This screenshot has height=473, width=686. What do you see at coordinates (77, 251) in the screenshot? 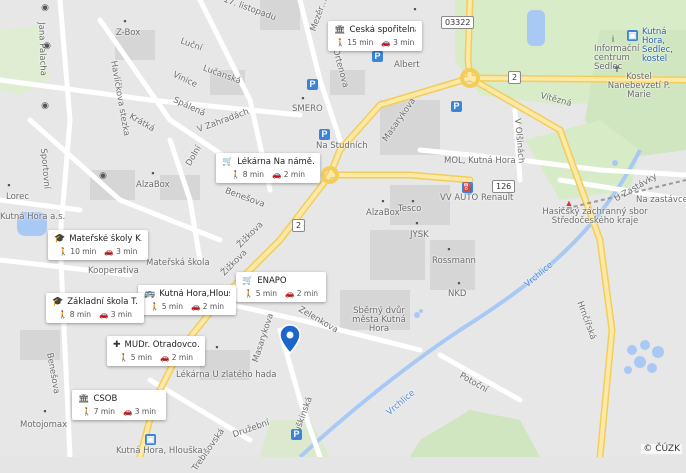
I see `walk-time: 🚶 10 min` at bounding box center [77, 251].